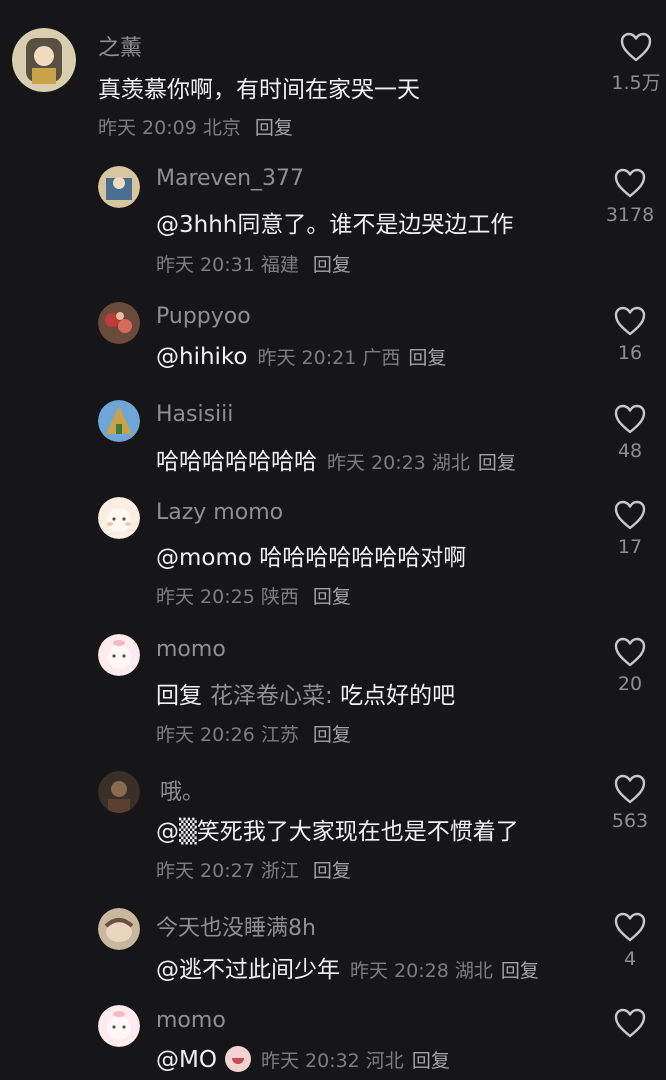 The height and width of the screenshot is (1080, 666). I want to click on like-button: 20, so click(630, 666).